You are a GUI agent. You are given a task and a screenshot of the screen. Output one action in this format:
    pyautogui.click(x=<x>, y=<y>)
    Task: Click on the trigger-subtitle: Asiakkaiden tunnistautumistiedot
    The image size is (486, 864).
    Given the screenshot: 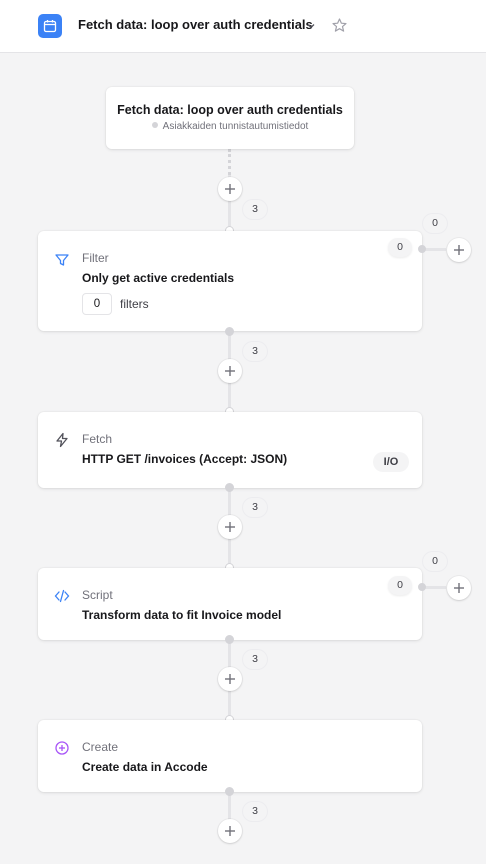 What is the action you would take?
    pyautogui.click(x=230, y=126)
    